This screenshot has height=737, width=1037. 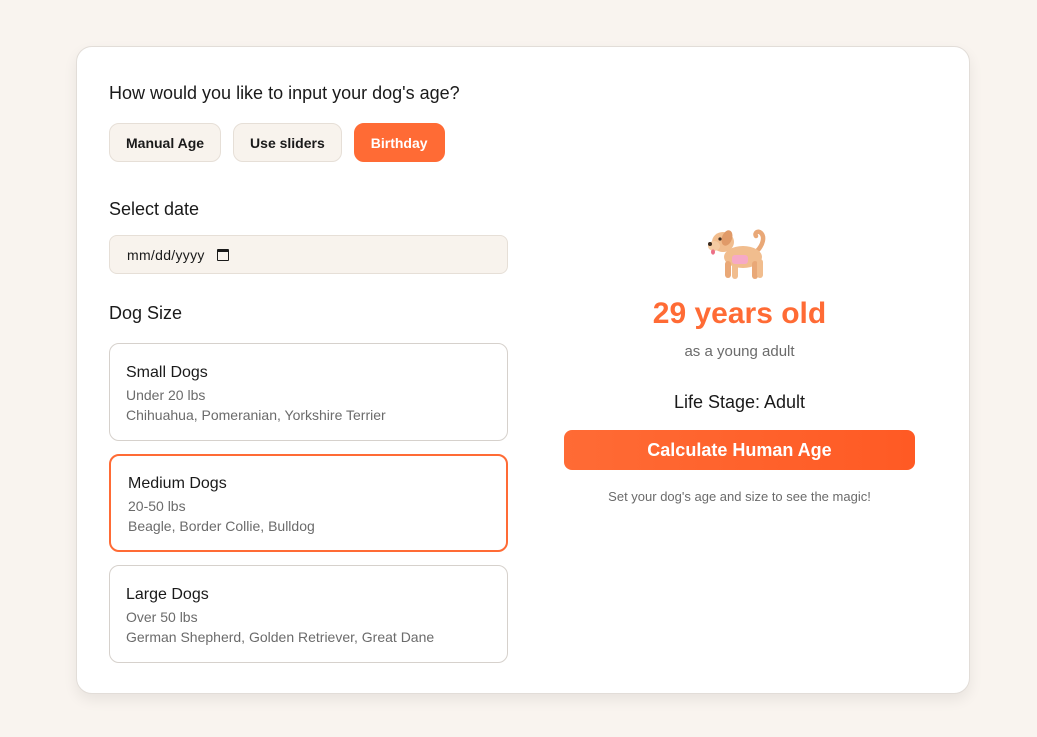 What do you see at coordinates (166, 395) in the screenshot?
I see `size-weight: Under 20 lbs` at bounding box center [166, 395].